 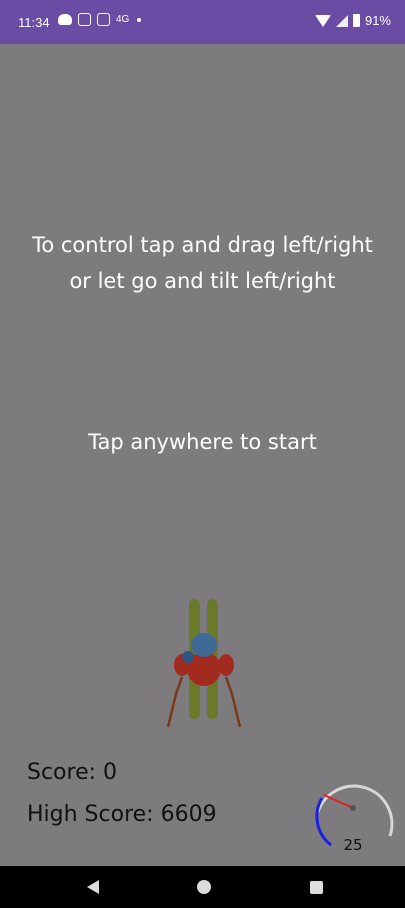 What do you see at coordinates (338, 801) in the screenshot?
I see `gauge-needle` at bounding box center [338, 801].